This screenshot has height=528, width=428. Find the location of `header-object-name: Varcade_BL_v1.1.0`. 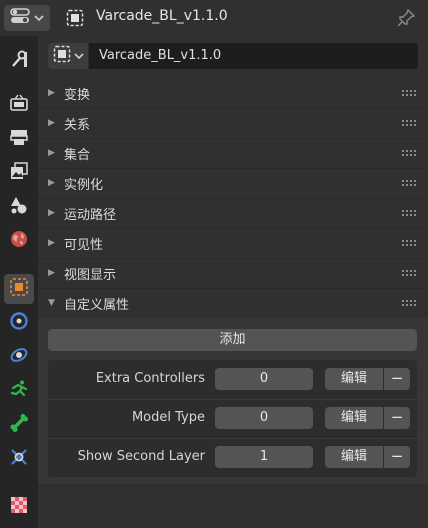

header-object-name: Varcade_BL_v1.1.0 is located at coordinates (162, 16).